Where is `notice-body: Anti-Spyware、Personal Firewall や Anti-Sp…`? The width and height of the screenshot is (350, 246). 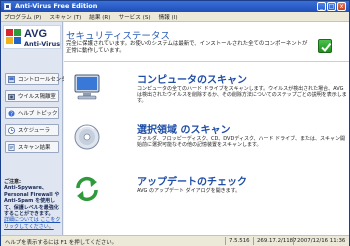
notice-body: Anti-Spyware、Personal Firewall や Anti-Sp… is located at coordinates (32, 201).